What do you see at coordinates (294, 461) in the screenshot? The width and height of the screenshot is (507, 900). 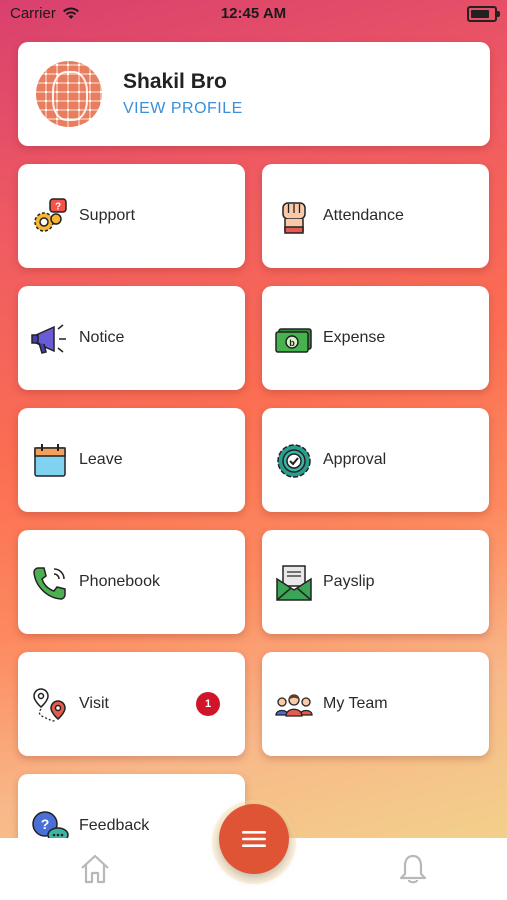 I see `check-gear-icon` at bounding box center [294, 461].